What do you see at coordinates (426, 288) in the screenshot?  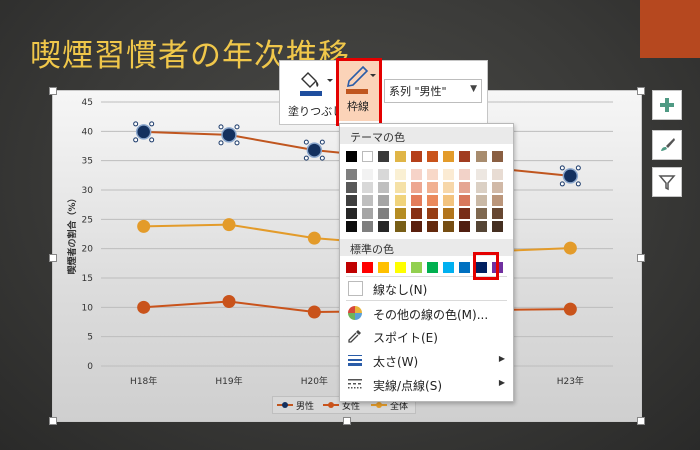 I see `no-line-item: 線なし(N)` at bounding box center [426, 288].